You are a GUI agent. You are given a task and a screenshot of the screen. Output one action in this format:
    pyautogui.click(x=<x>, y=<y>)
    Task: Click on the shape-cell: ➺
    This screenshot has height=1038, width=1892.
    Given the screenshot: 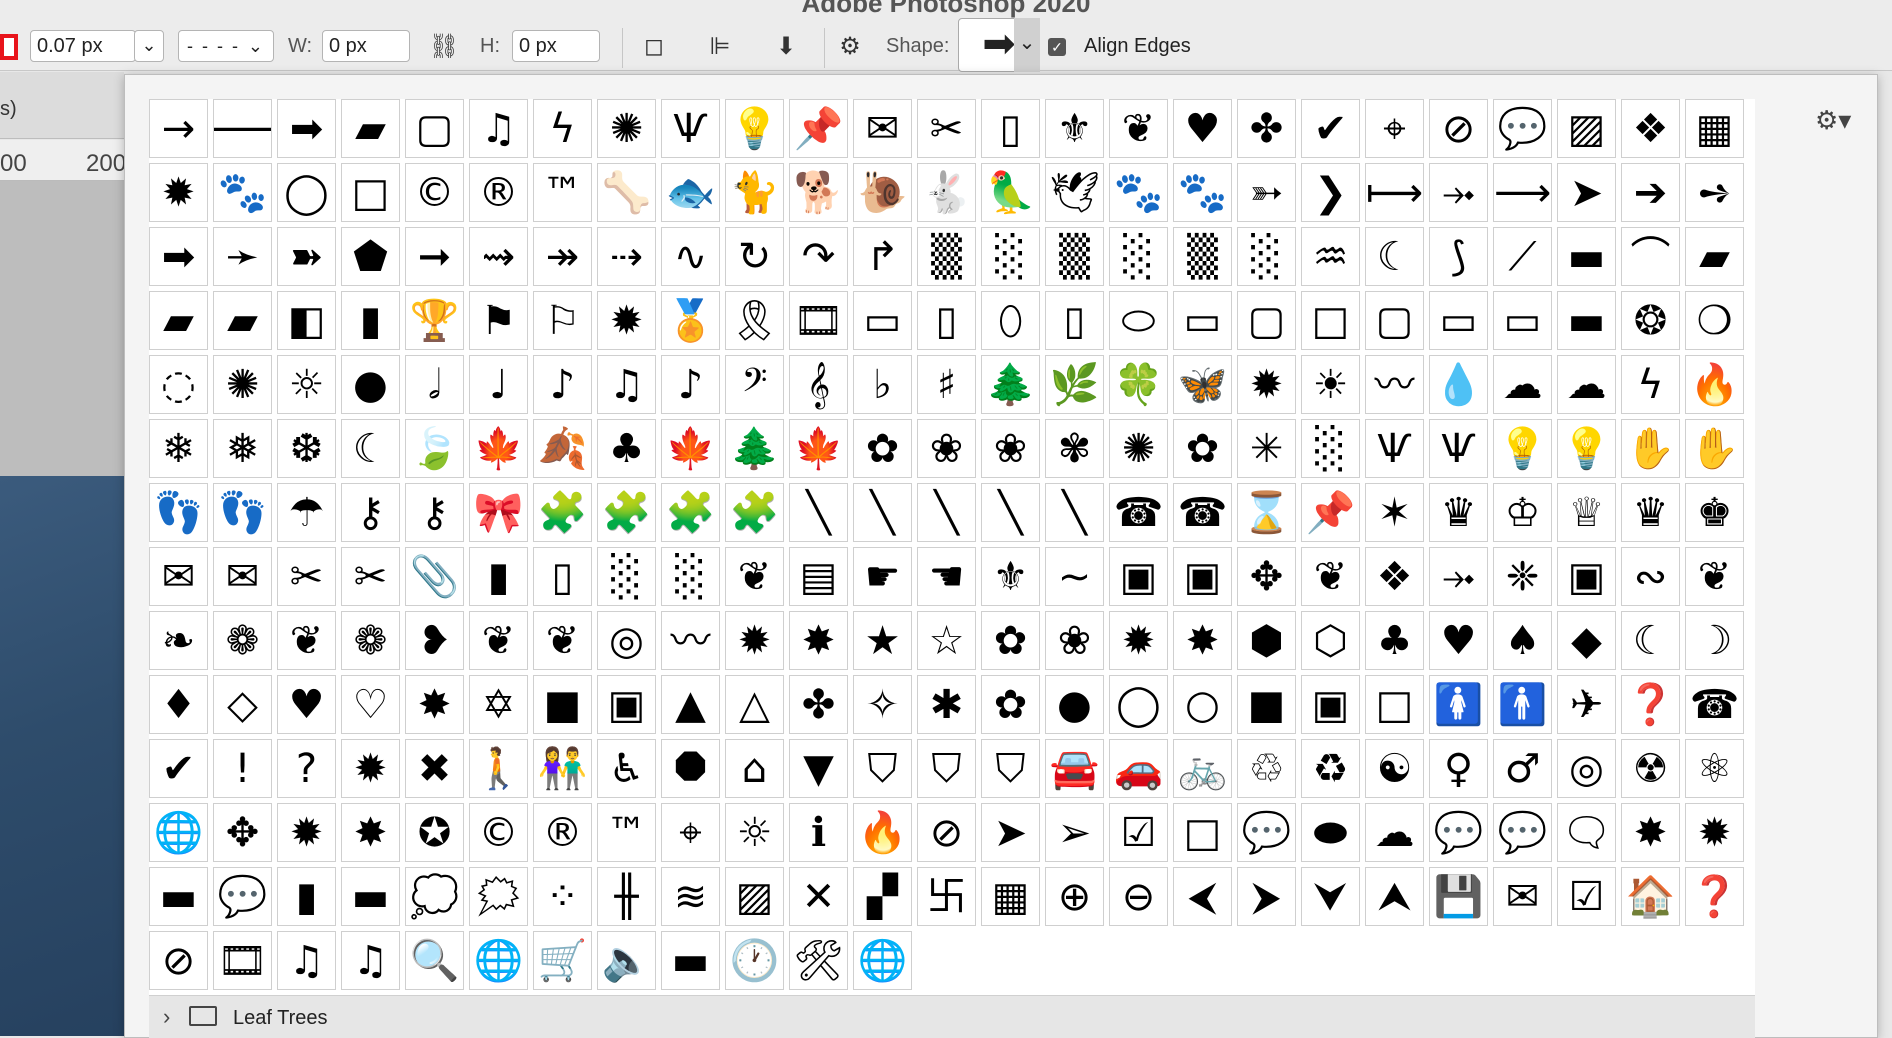 What is the action you would take?
    pyautogui.click(x=1714, y=192)
    